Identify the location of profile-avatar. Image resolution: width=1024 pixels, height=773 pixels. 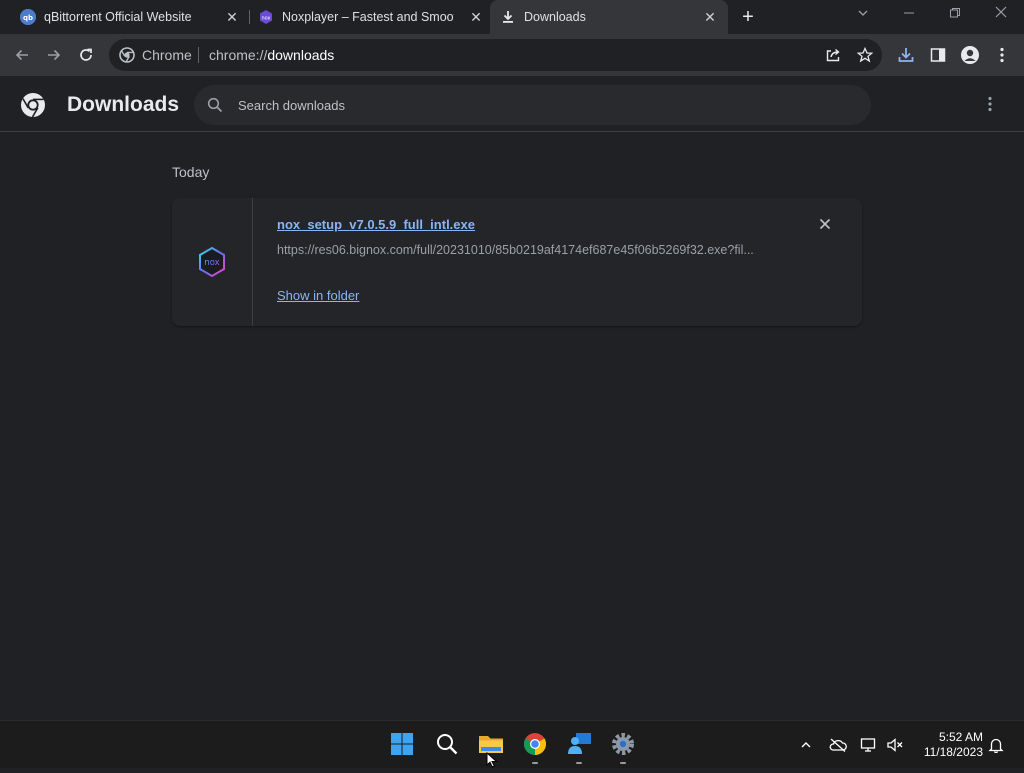
(970, 55).